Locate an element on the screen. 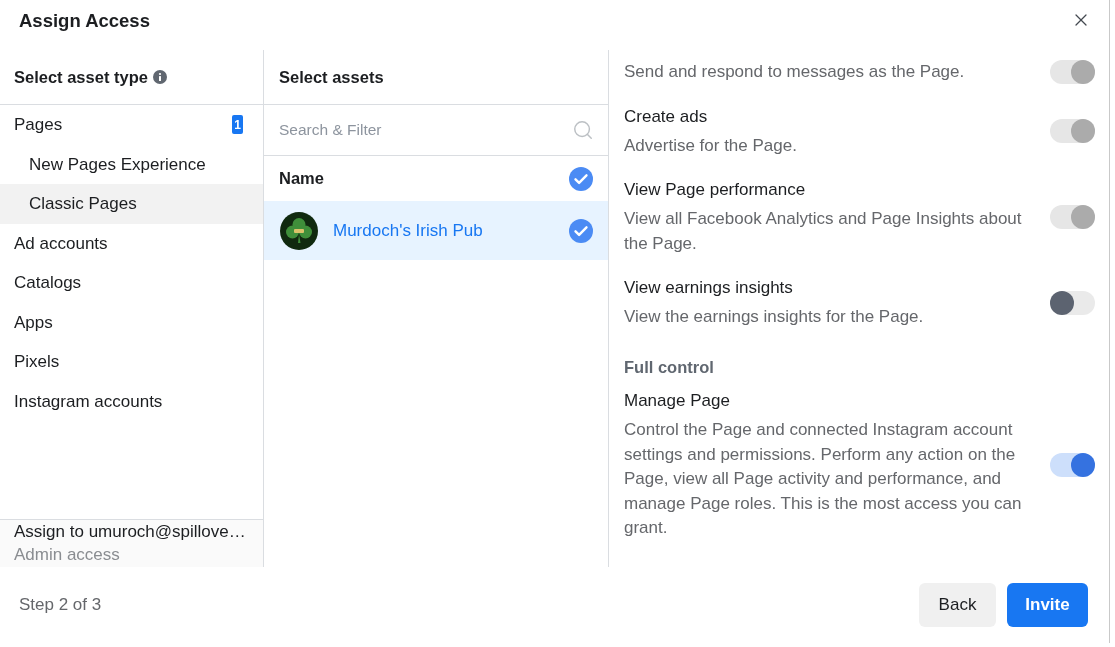  permission-title: Manage Page is located at coordinates (677, 400).